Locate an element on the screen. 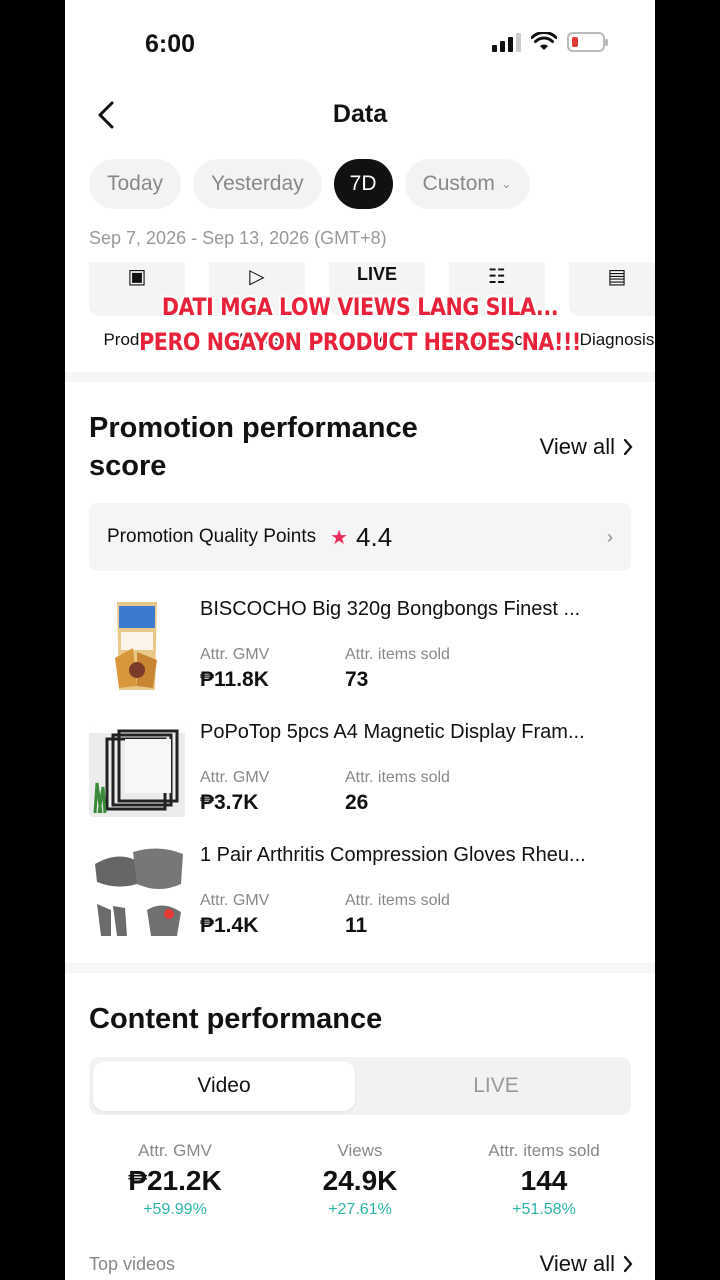  status-bar: 6:00 is located at coordinates (360, 45).